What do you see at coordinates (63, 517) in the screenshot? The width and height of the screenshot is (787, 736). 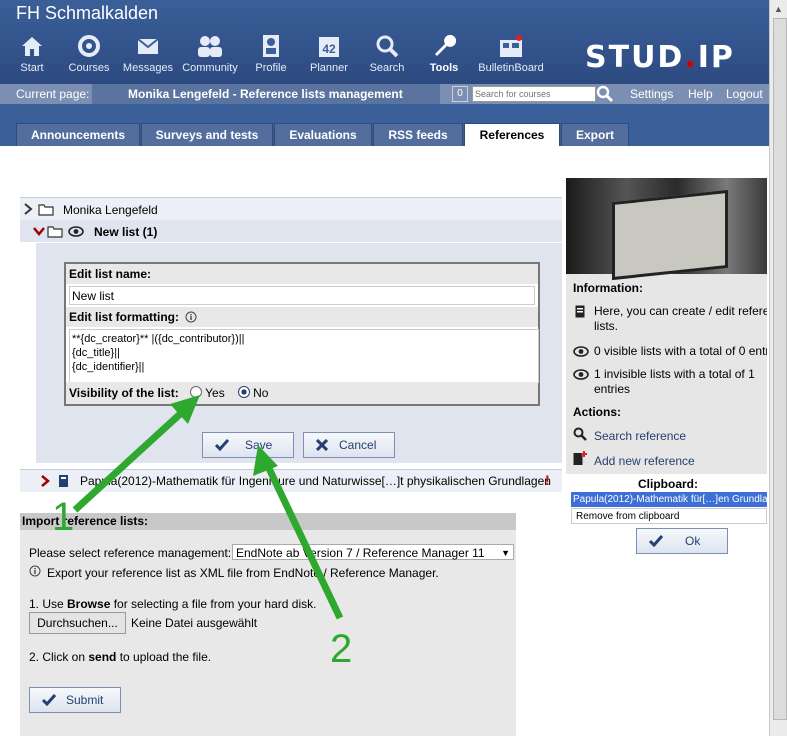 I see `annotation-number-1: 1` at bounding box center [63, 517].